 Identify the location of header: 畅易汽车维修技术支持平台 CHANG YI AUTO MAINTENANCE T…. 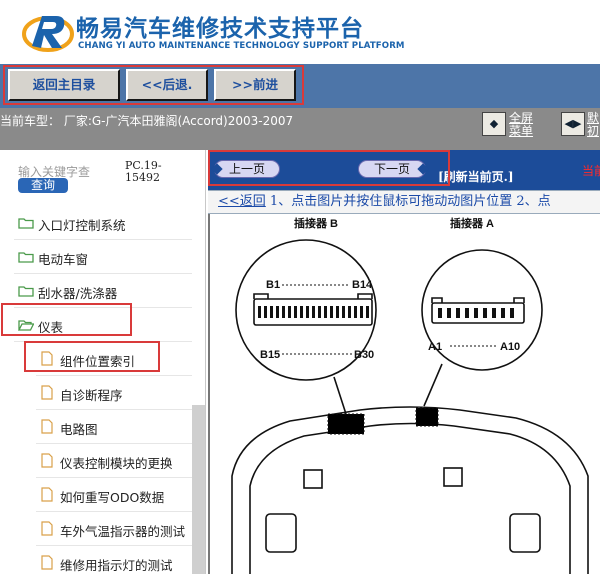
(300, 32).